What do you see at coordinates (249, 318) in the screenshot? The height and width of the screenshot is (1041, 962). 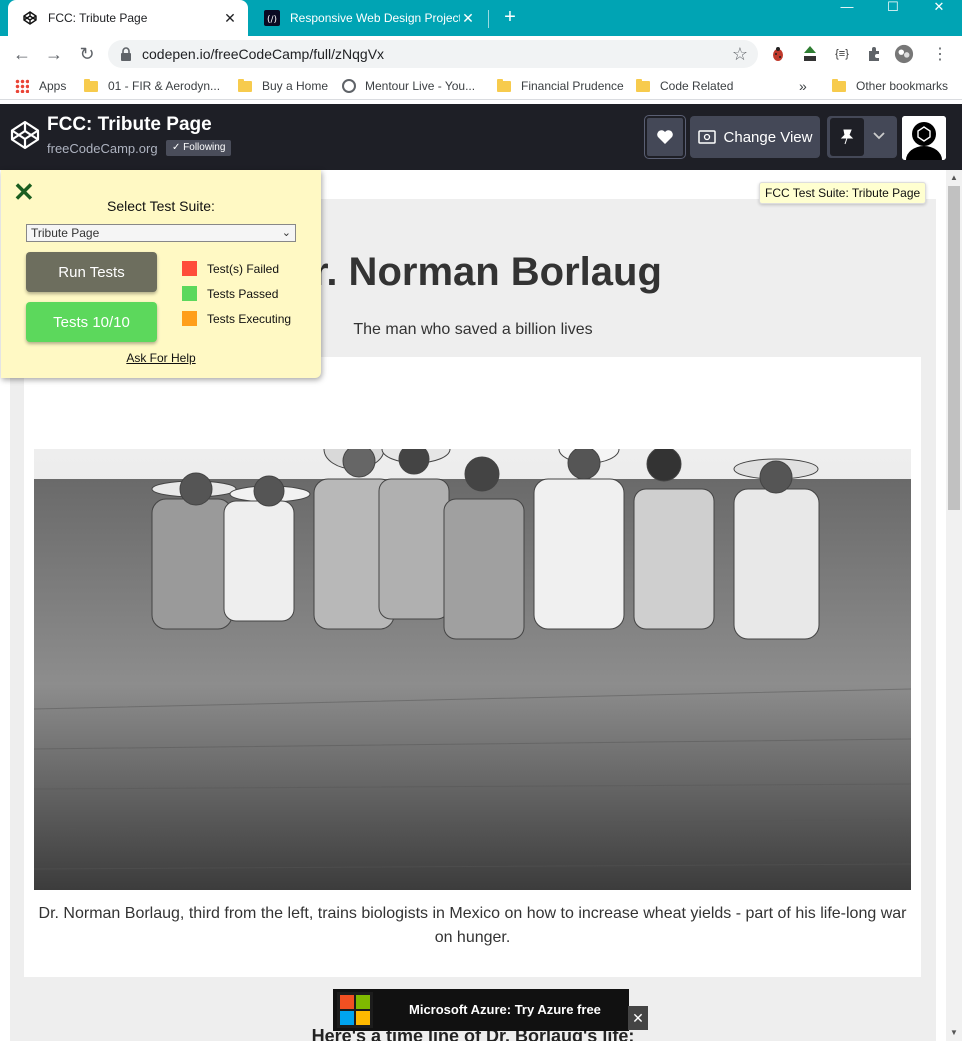 I see `legend-label: Tests Executing` at bounding box center [249, 318].